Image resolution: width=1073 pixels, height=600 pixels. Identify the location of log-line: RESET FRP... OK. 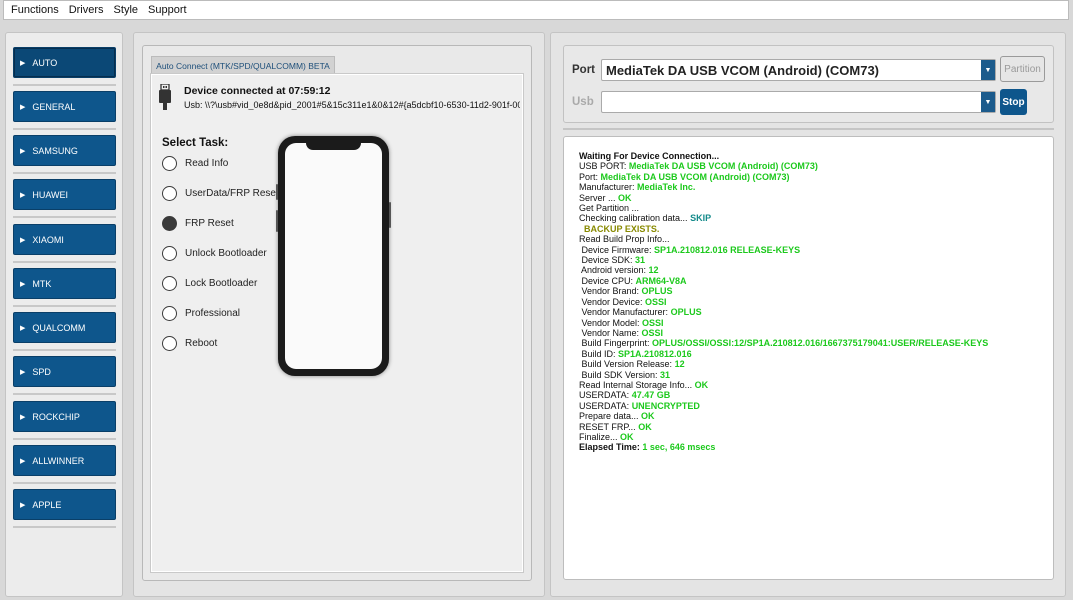
(816, 427).